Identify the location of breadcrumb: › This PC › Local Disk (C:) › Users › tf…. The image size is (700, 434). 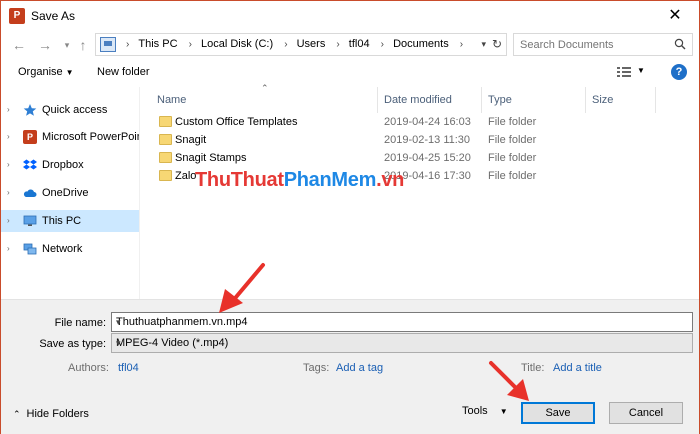
(294, 44).